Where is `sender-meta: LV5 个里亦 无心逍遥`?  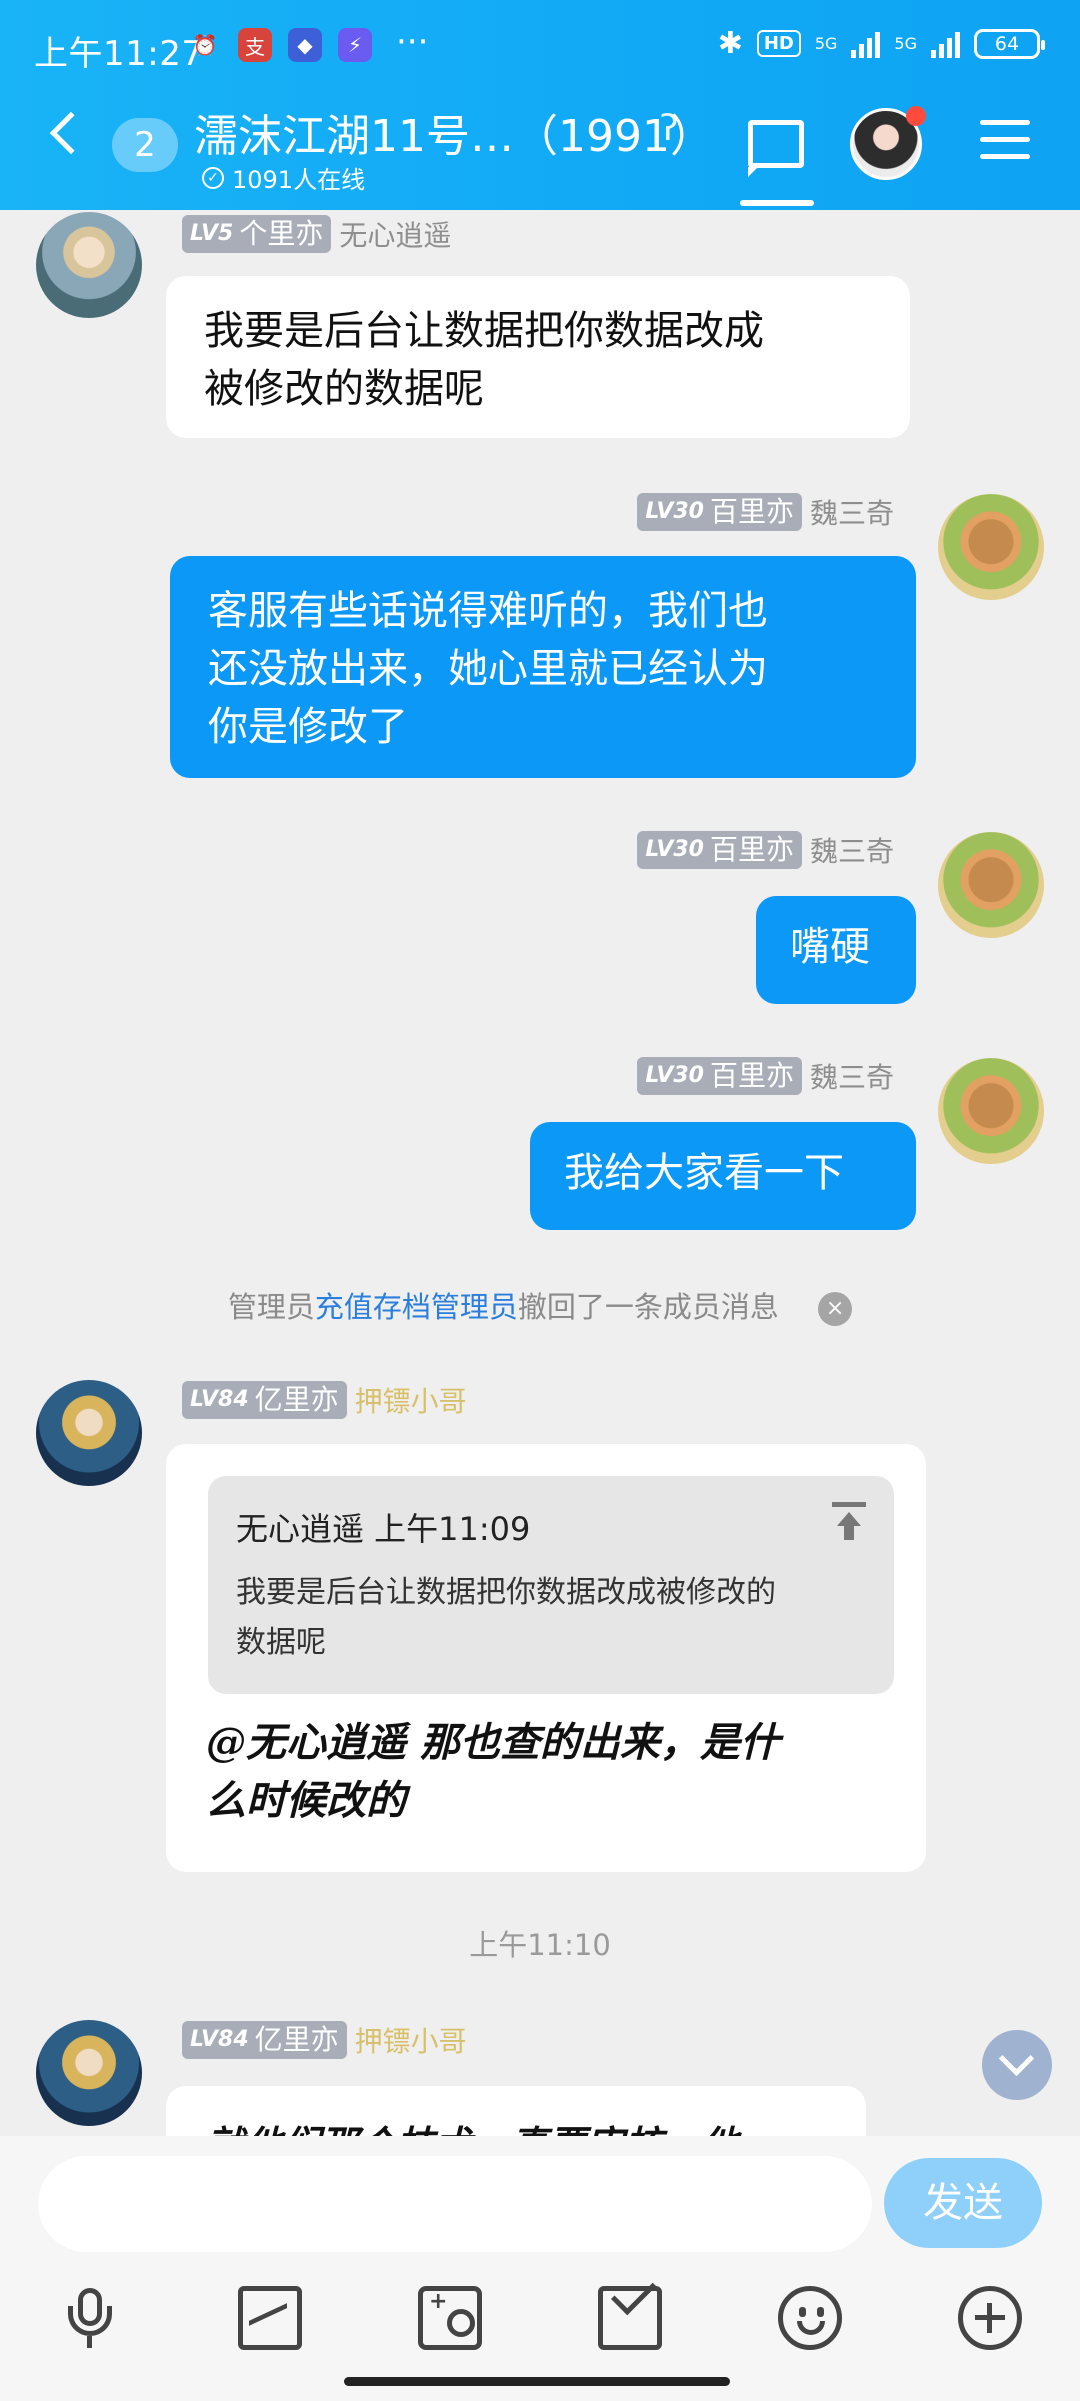
sender-meta: LV5 个里亦 无心逍遥 is located at coordinates (316, 234).